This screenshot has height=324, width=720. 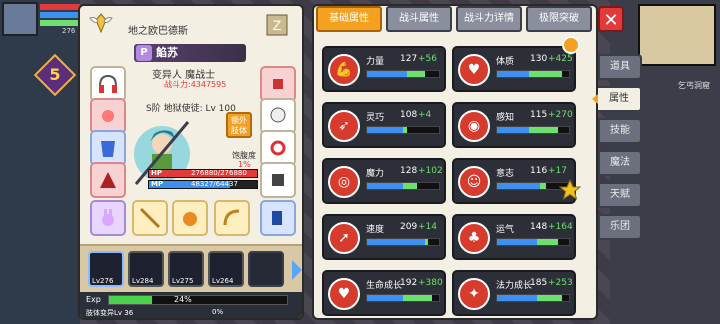 I want to click on party-slot-2: Lv284, so click(x=146, y=269).